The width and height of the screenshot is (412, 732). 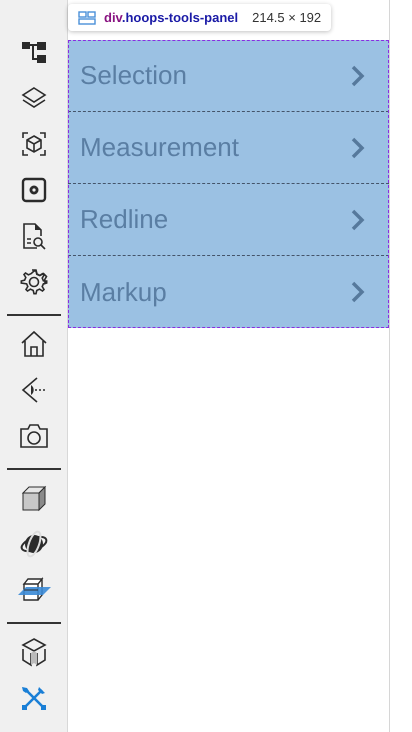 I want to click on document-search-icon, so click(x=33, y=236).